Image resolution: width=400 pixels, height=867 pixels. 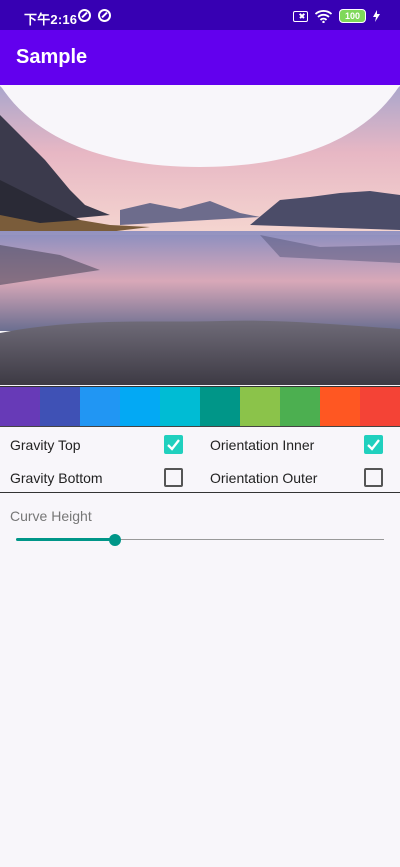 What do you see at coordinates (373, 477) in the screenshot?
I see `orientation-outer-checkbox` at bounding box center [373, 477].